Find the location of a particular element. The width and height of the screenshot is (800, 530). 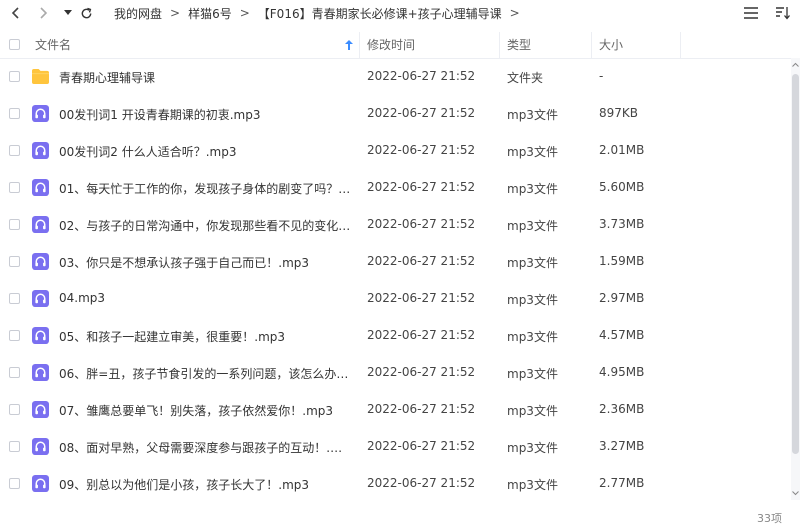

file-name: 05、和孩子一起建立审美，很重要！.mp3 is located at coordinates (205, 336).